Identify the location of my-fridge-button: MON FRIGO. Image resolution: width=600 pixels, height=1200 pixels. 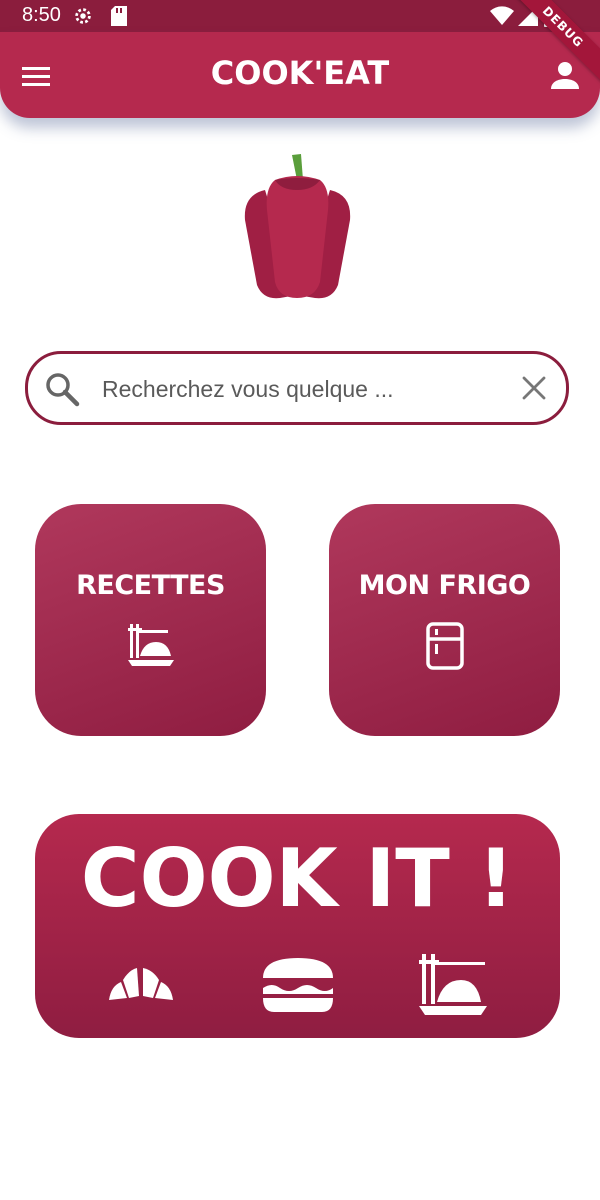
(444, 620).